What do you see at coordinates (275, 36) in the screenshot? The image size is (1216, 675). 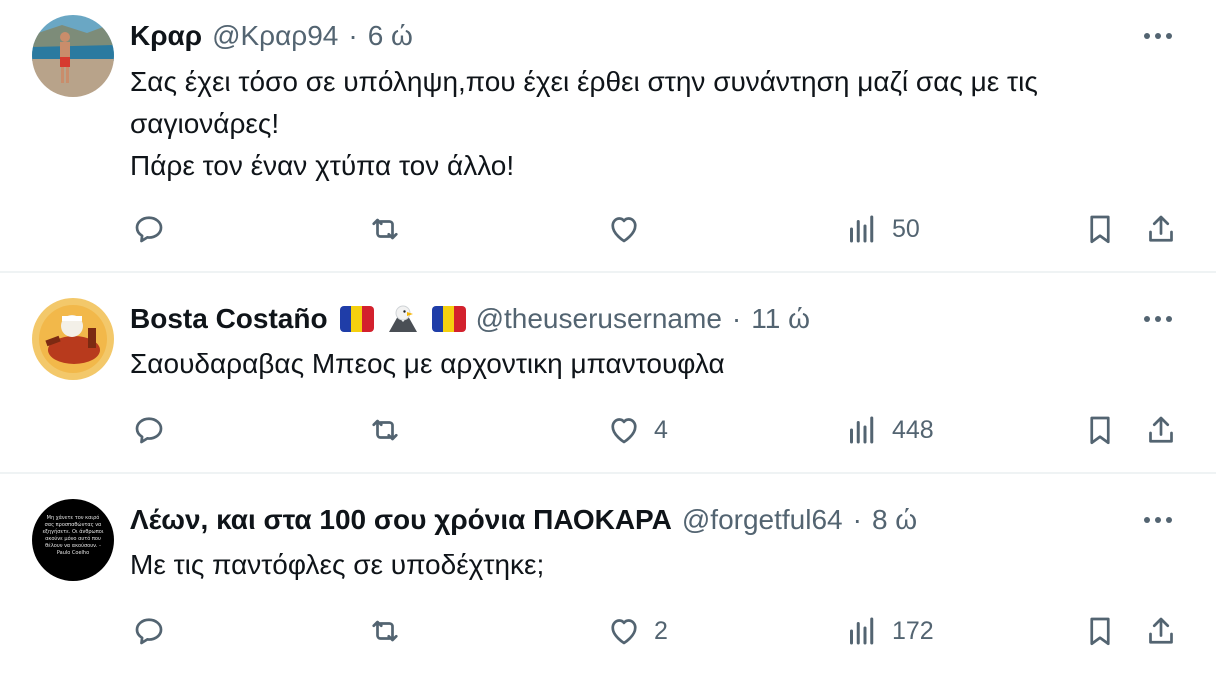 I see `author-handle: @Κραρ94` at bounding box center [275, 36].